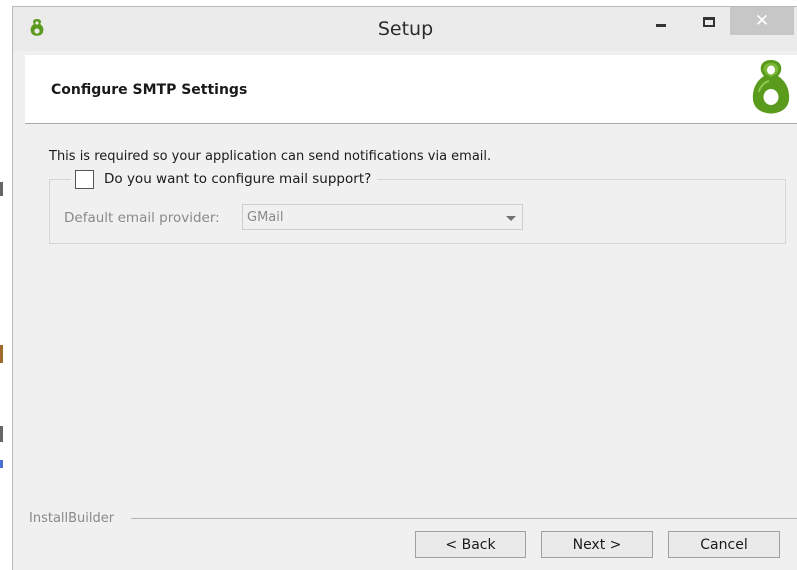 This screenshot has width=797, height=570. I want to click on maximize-button, so click(709, 22).